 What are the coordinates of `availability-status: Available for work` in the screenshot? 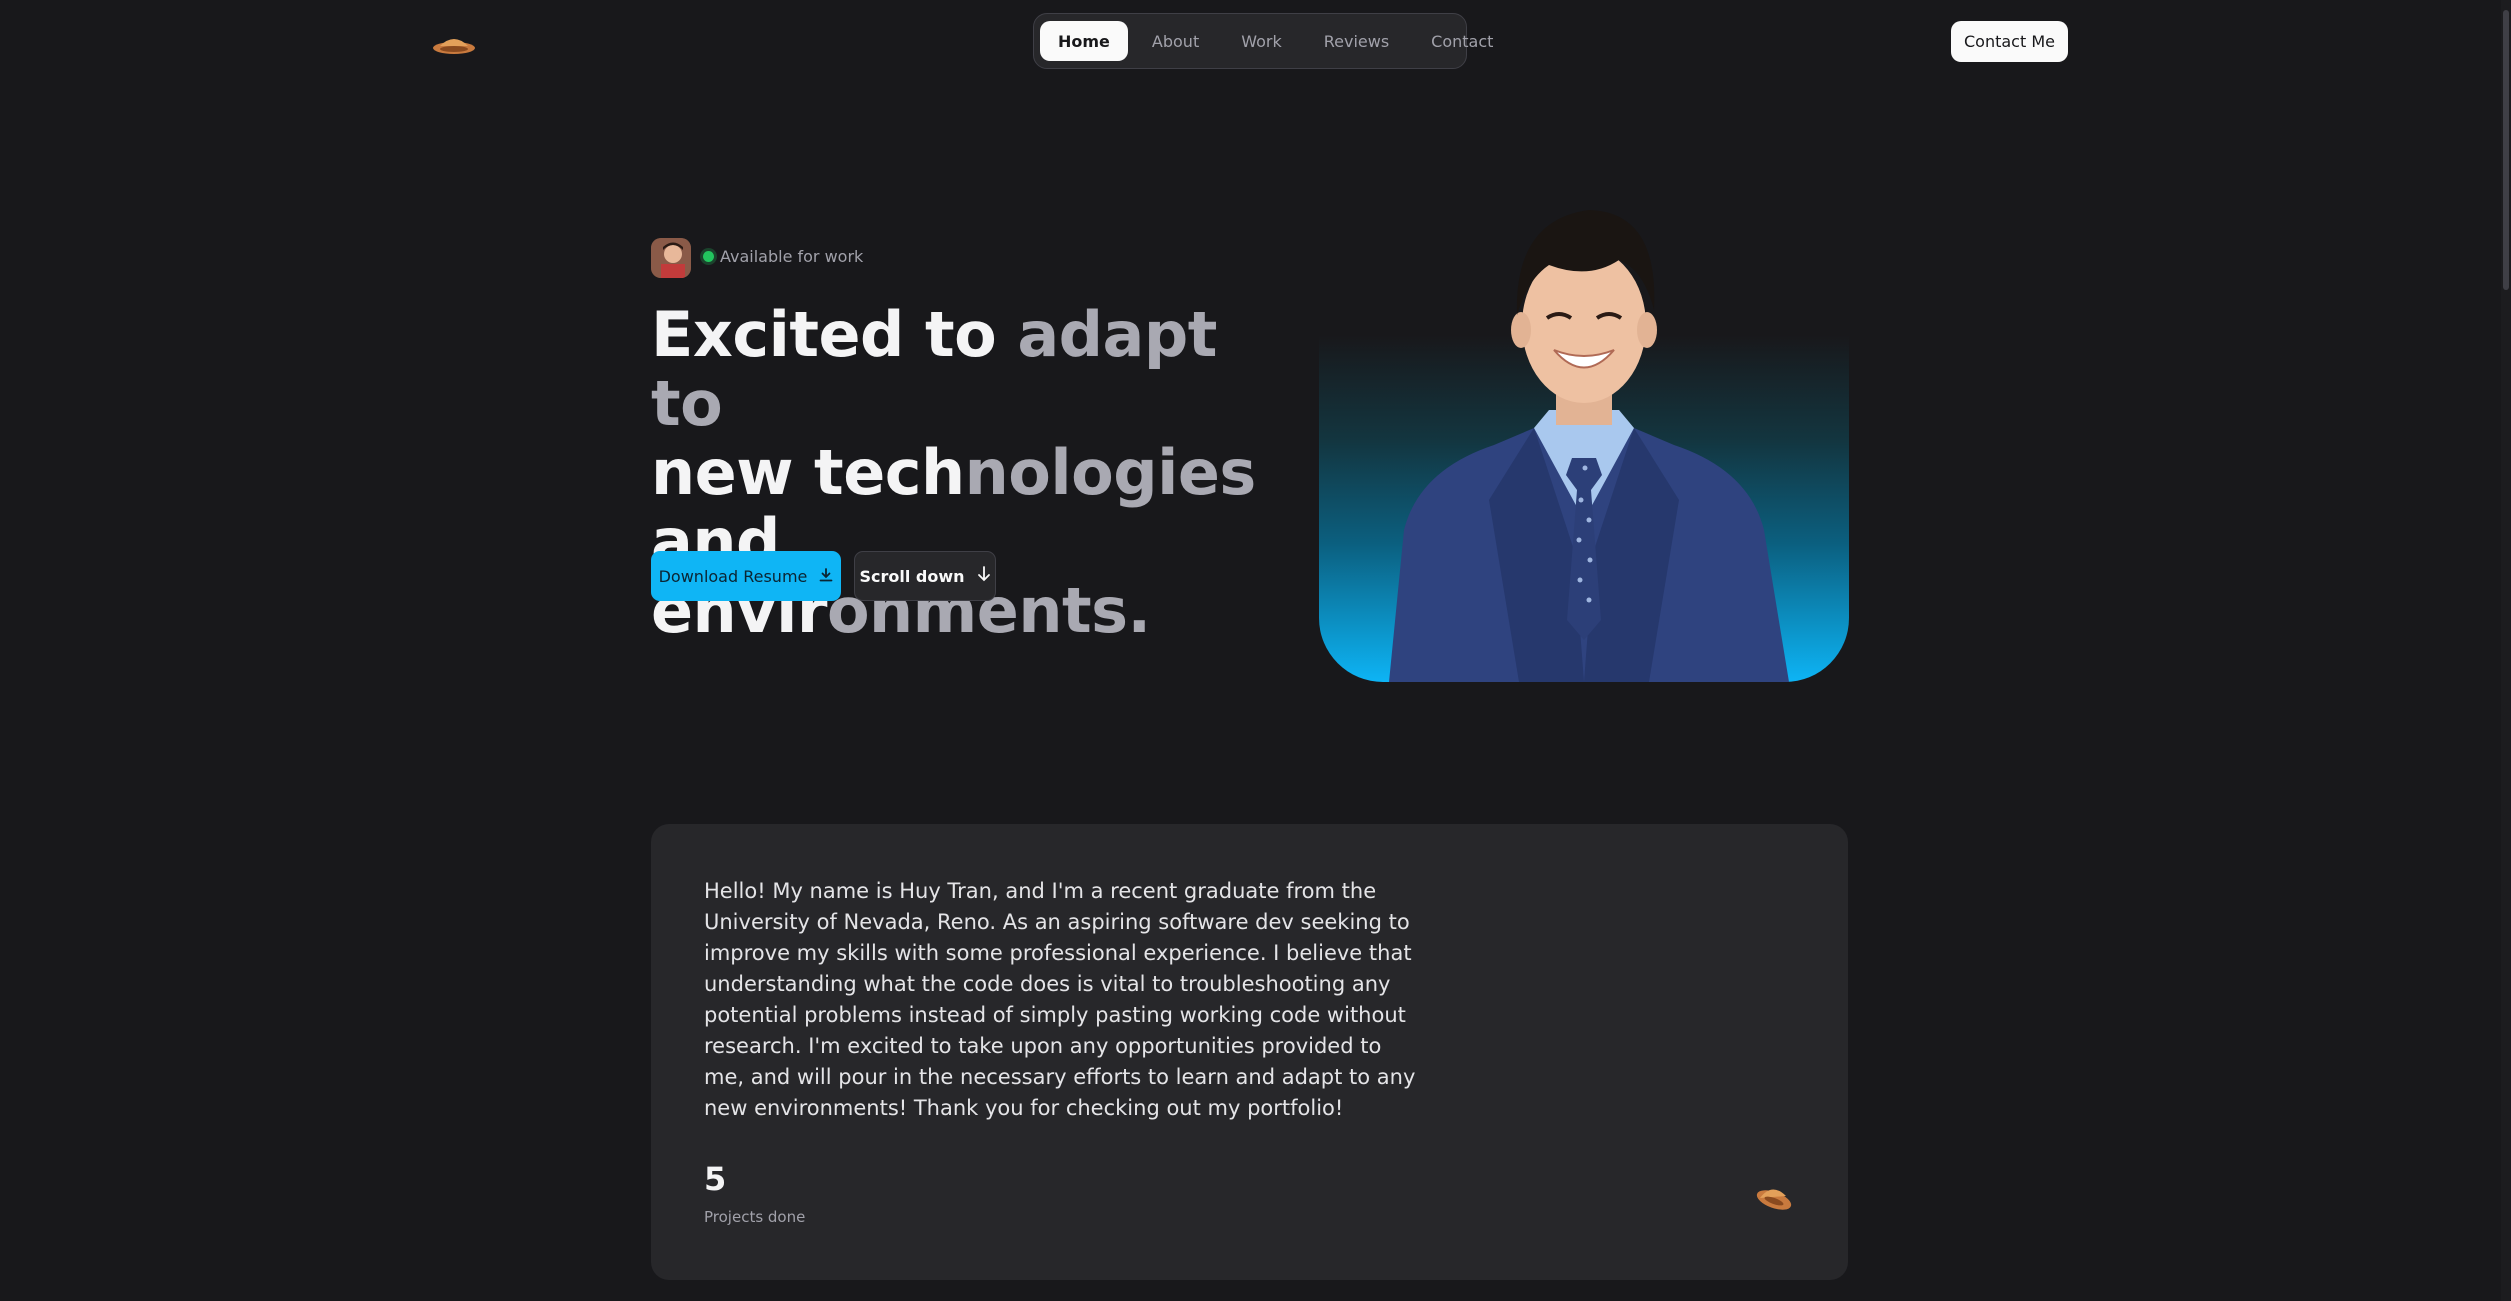 It's located at (792, 256).